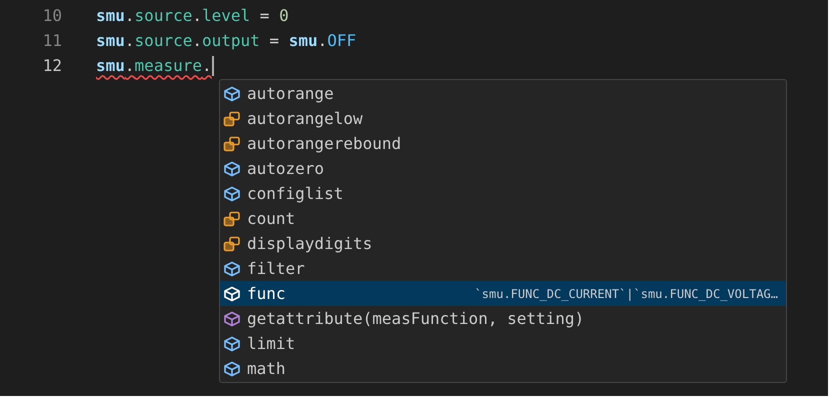  I want to click on suggestion-item: filter, so click(503, 268).